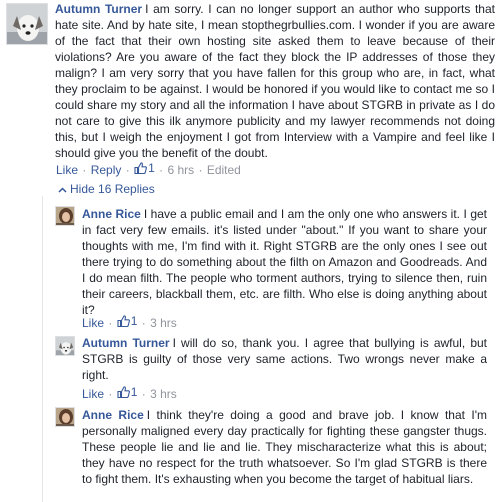 The height and width of the screenshot is (502, 499). I want to click on hide-replies-button: Hide 16 Replies, so click(106, 189).